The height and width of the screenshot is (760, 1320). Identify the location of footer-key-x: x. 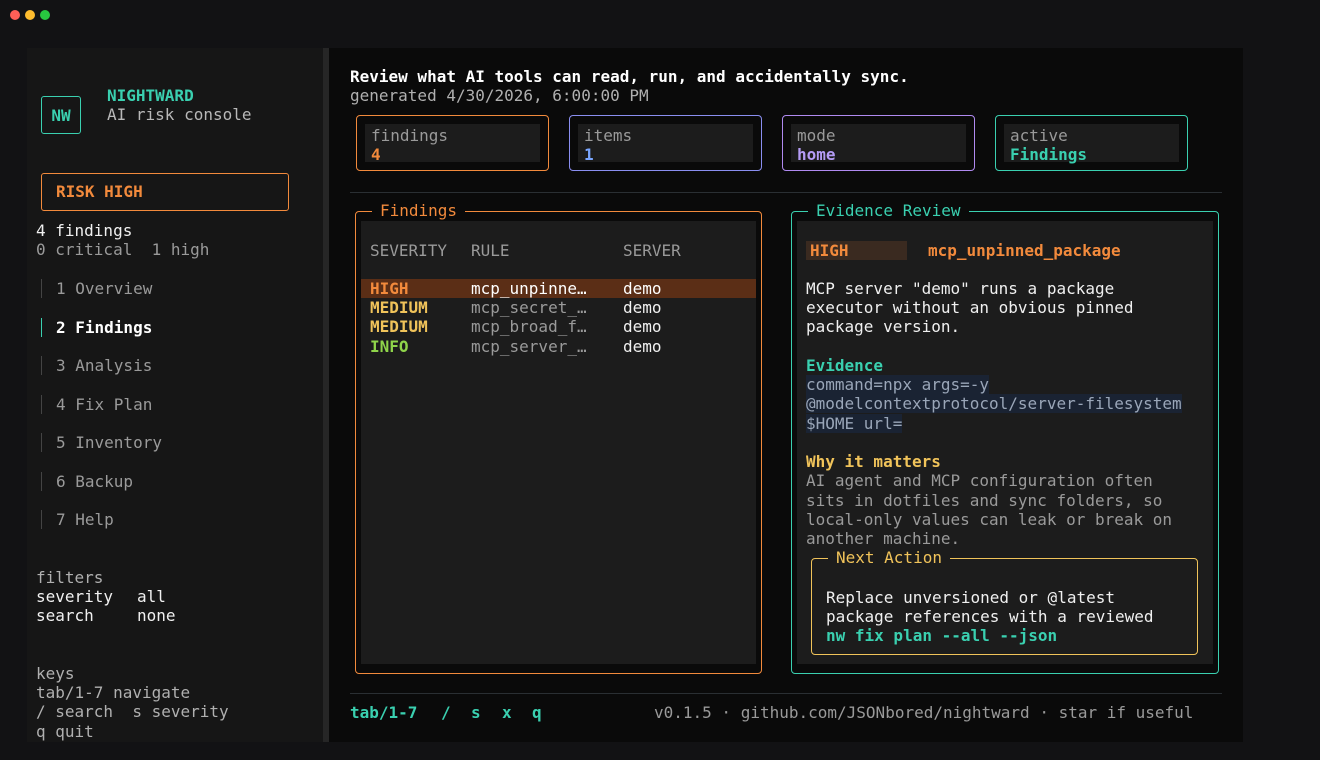
(507, 712).